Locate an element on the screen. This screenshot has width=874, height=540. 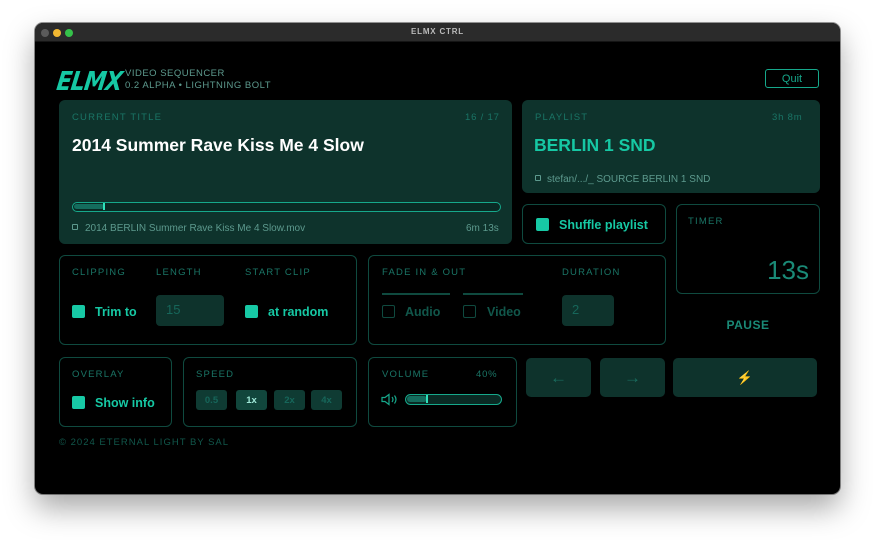
fade-video-checkbox is located at coordinates (469, 311).